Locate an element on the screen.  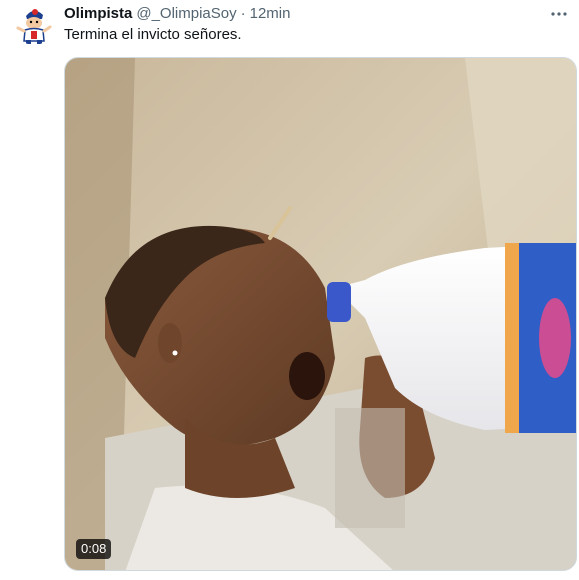
more-options-icon is located at coordinates (559, 14).